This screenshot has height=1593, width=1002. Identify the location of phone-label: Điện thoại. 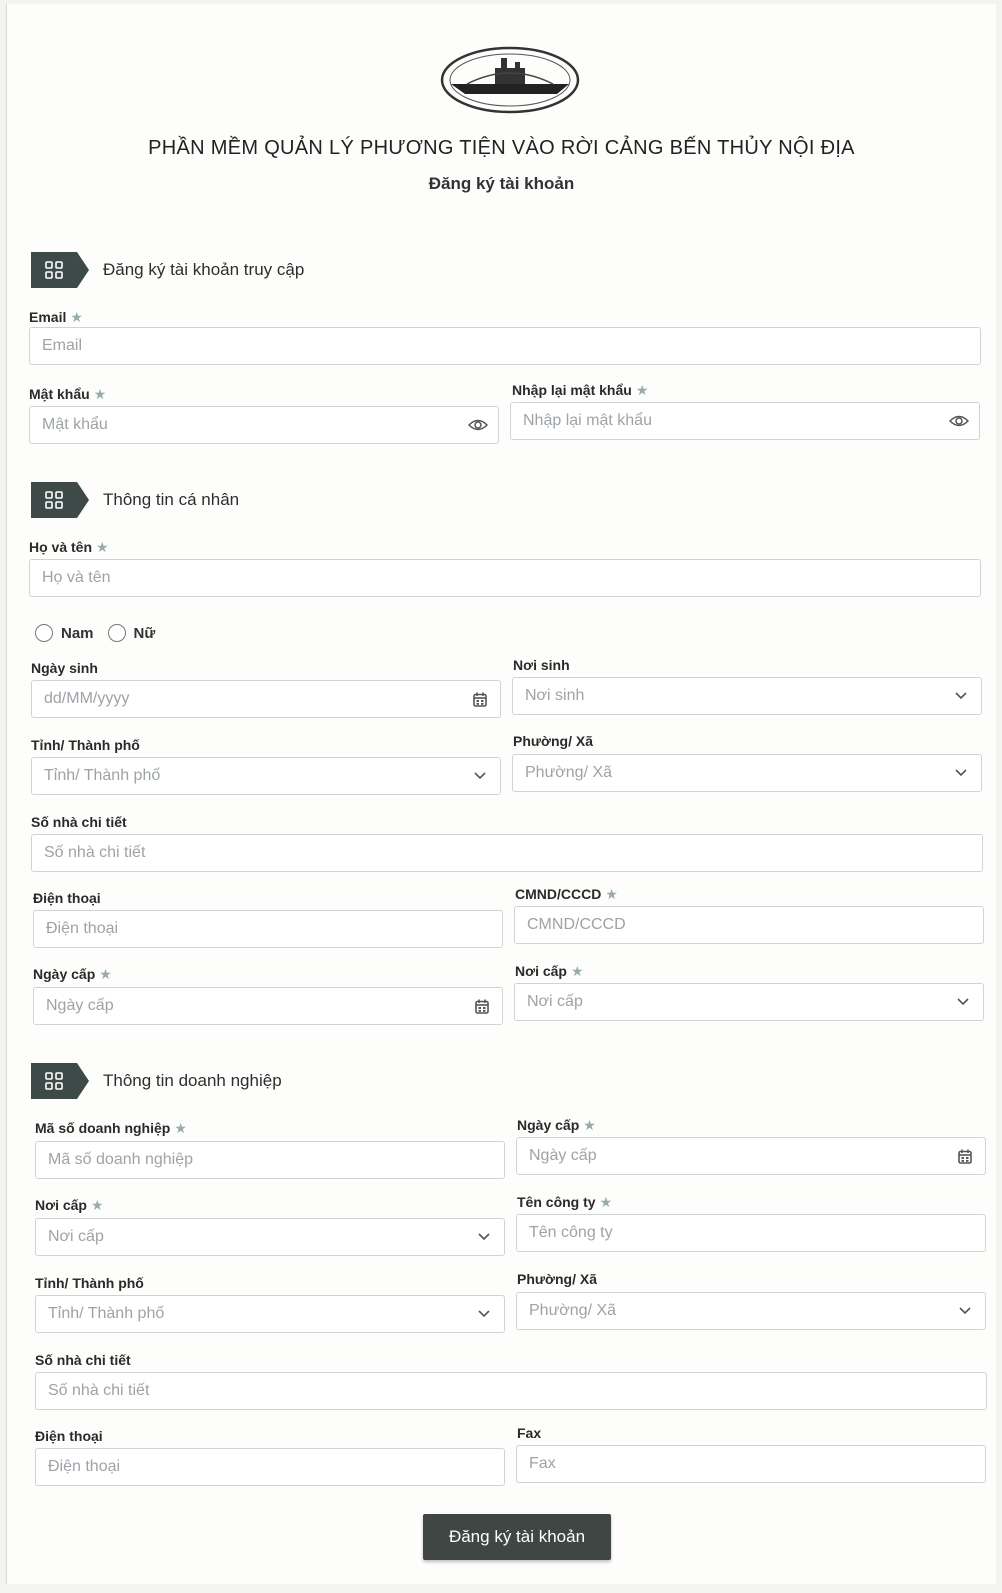
(67, 898).